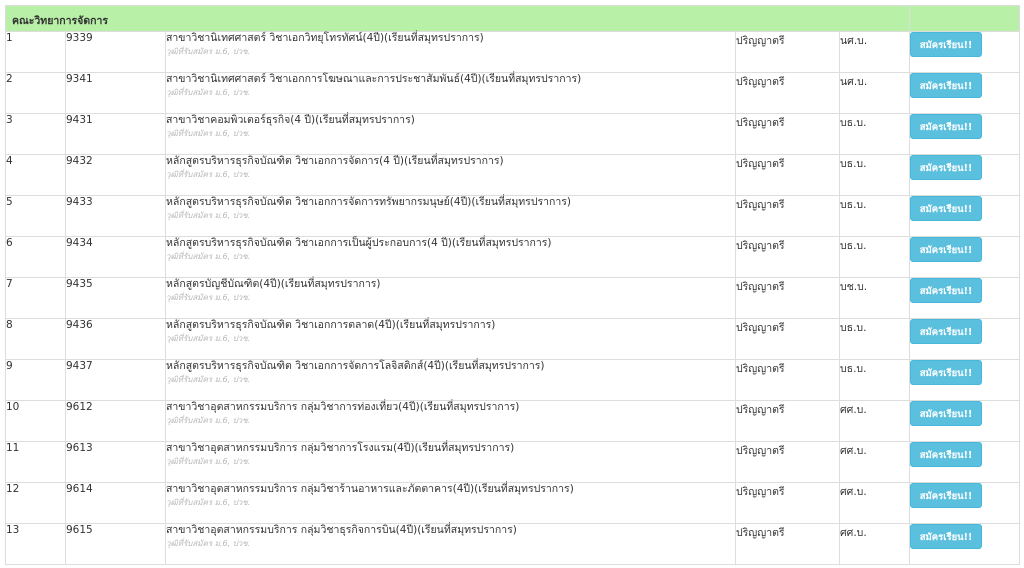 The width and height of the screenshot is (1024, 568). Describe the element at coordinates (35, 257) in the screenshot. I see `row-number: 6` at that location.